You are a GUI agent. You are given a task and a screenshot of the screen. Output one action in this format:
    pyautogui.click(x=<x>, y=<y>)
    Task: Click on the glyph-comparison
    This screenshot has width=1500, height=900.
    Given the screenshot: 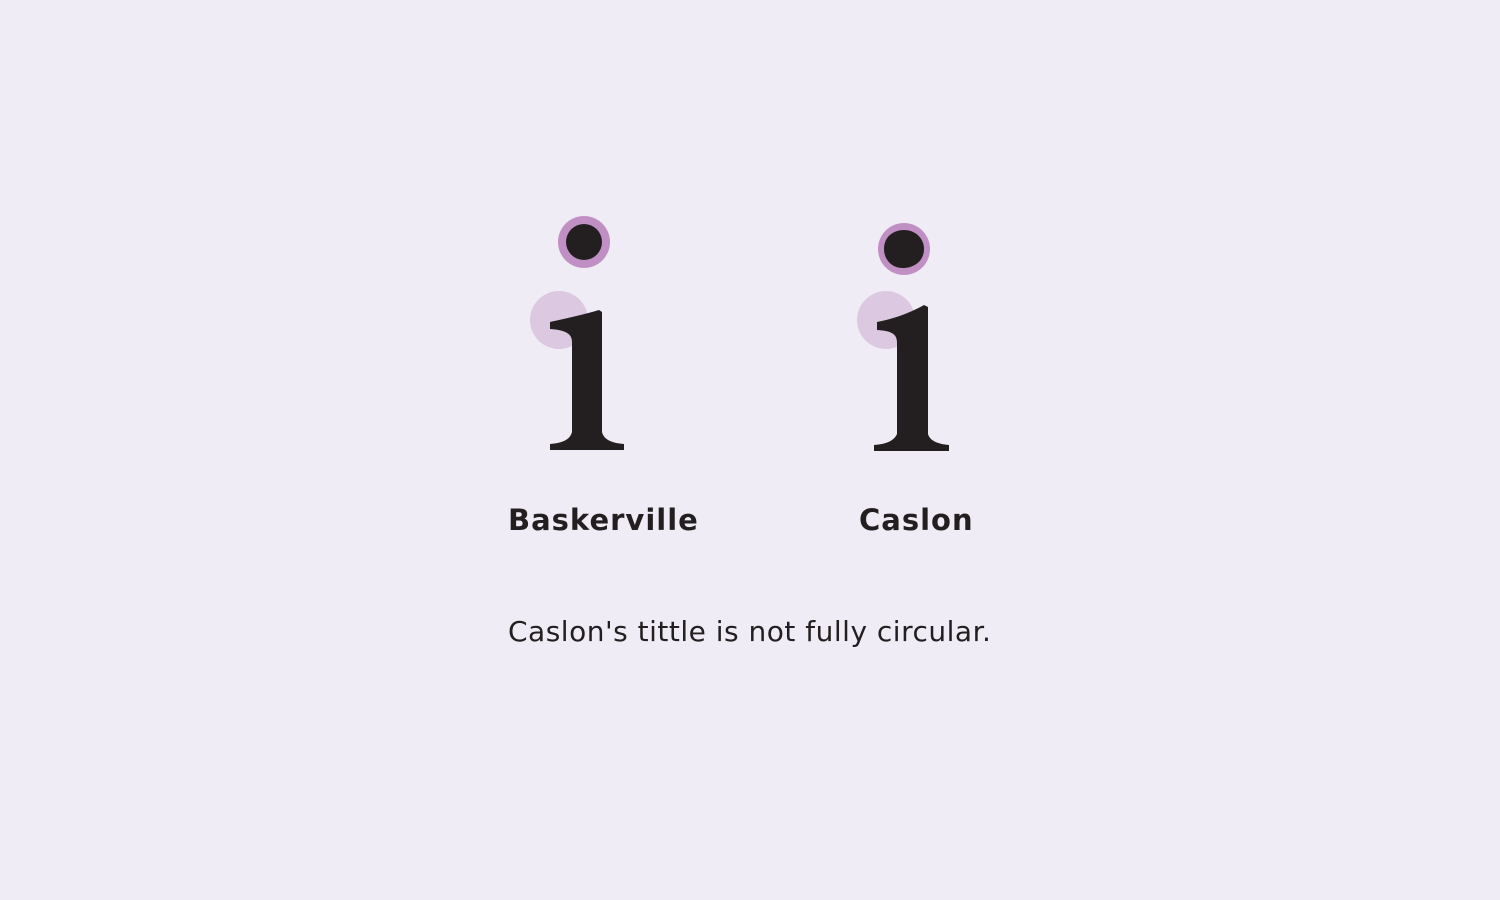 What is the action you would take?
    pyautogui.click(x=739, y=333)
    